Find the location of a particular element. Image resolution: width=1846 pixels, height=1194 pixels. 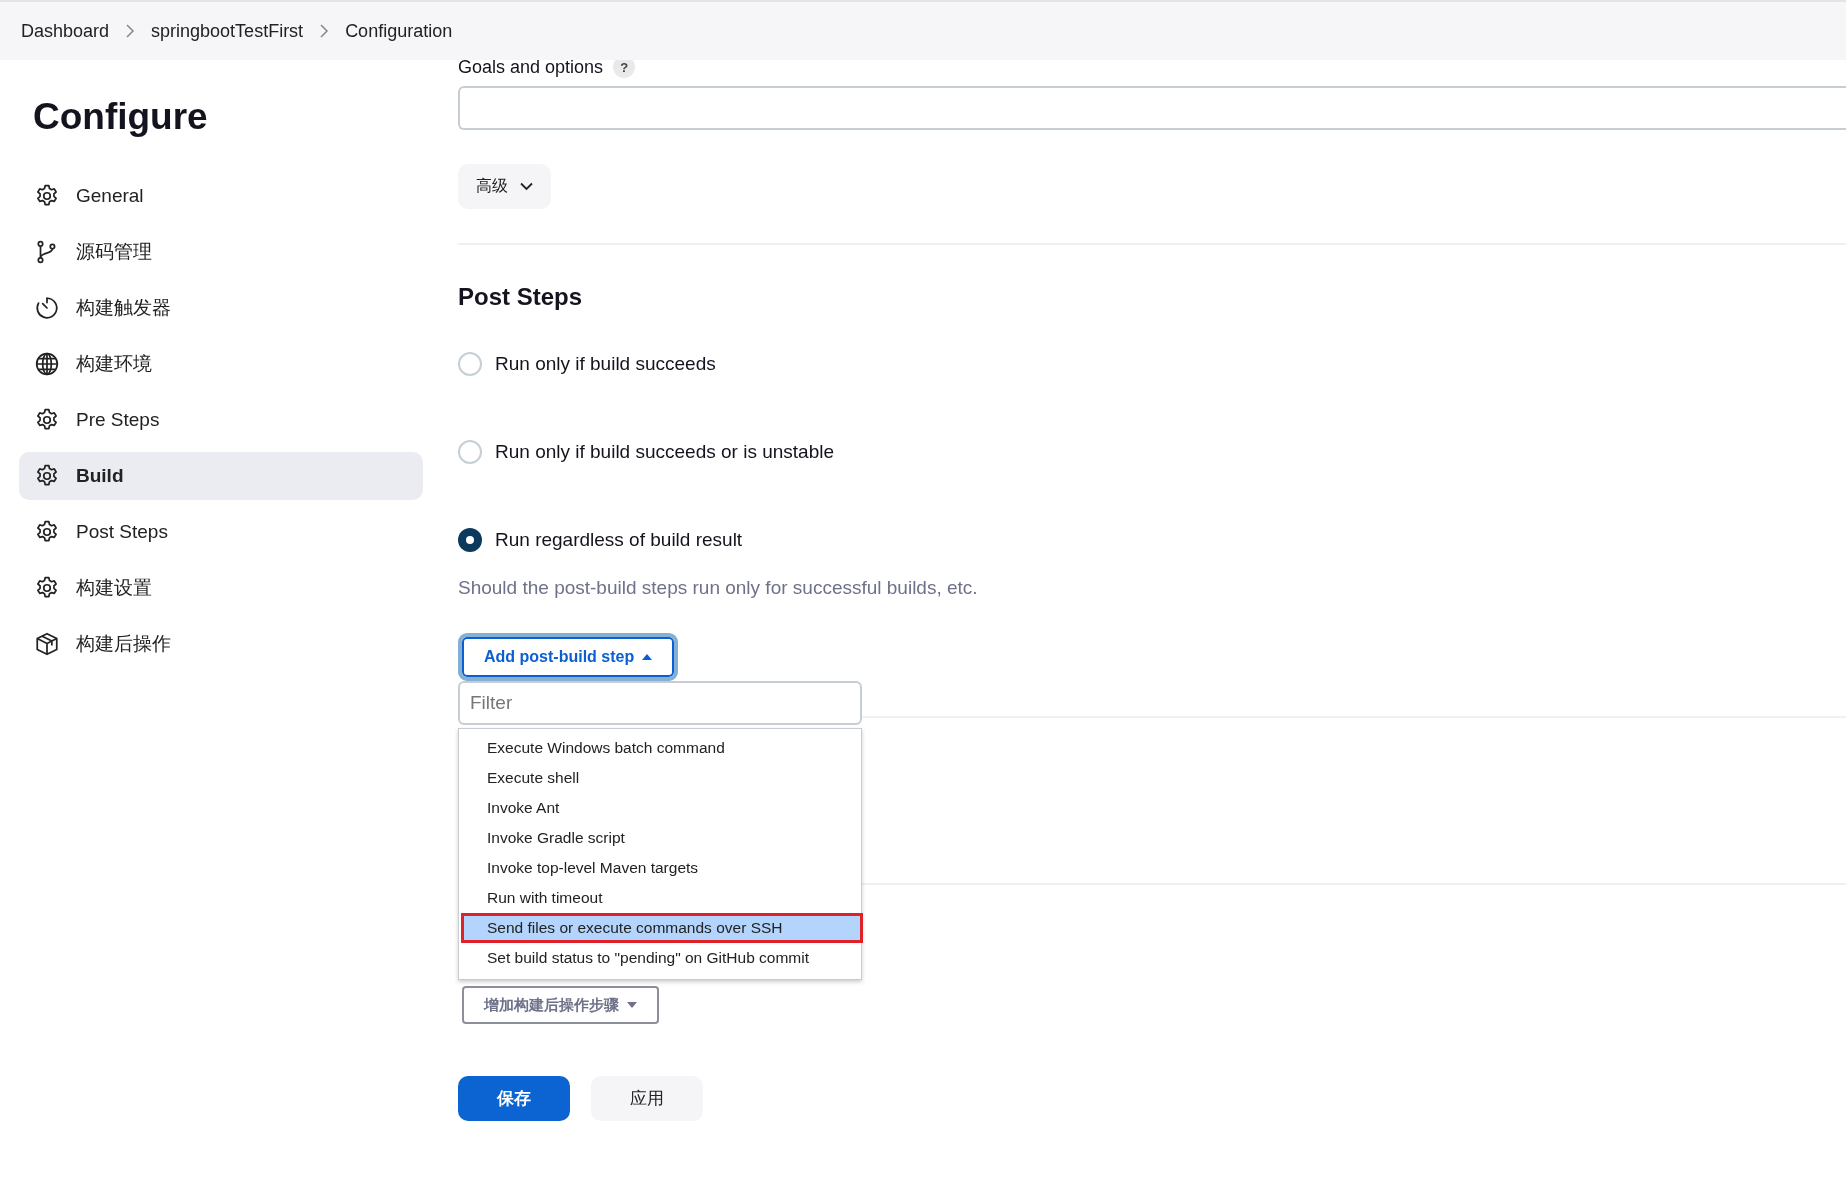

breadcrumb-link: Dashboard is located at coordinates (65, 31).